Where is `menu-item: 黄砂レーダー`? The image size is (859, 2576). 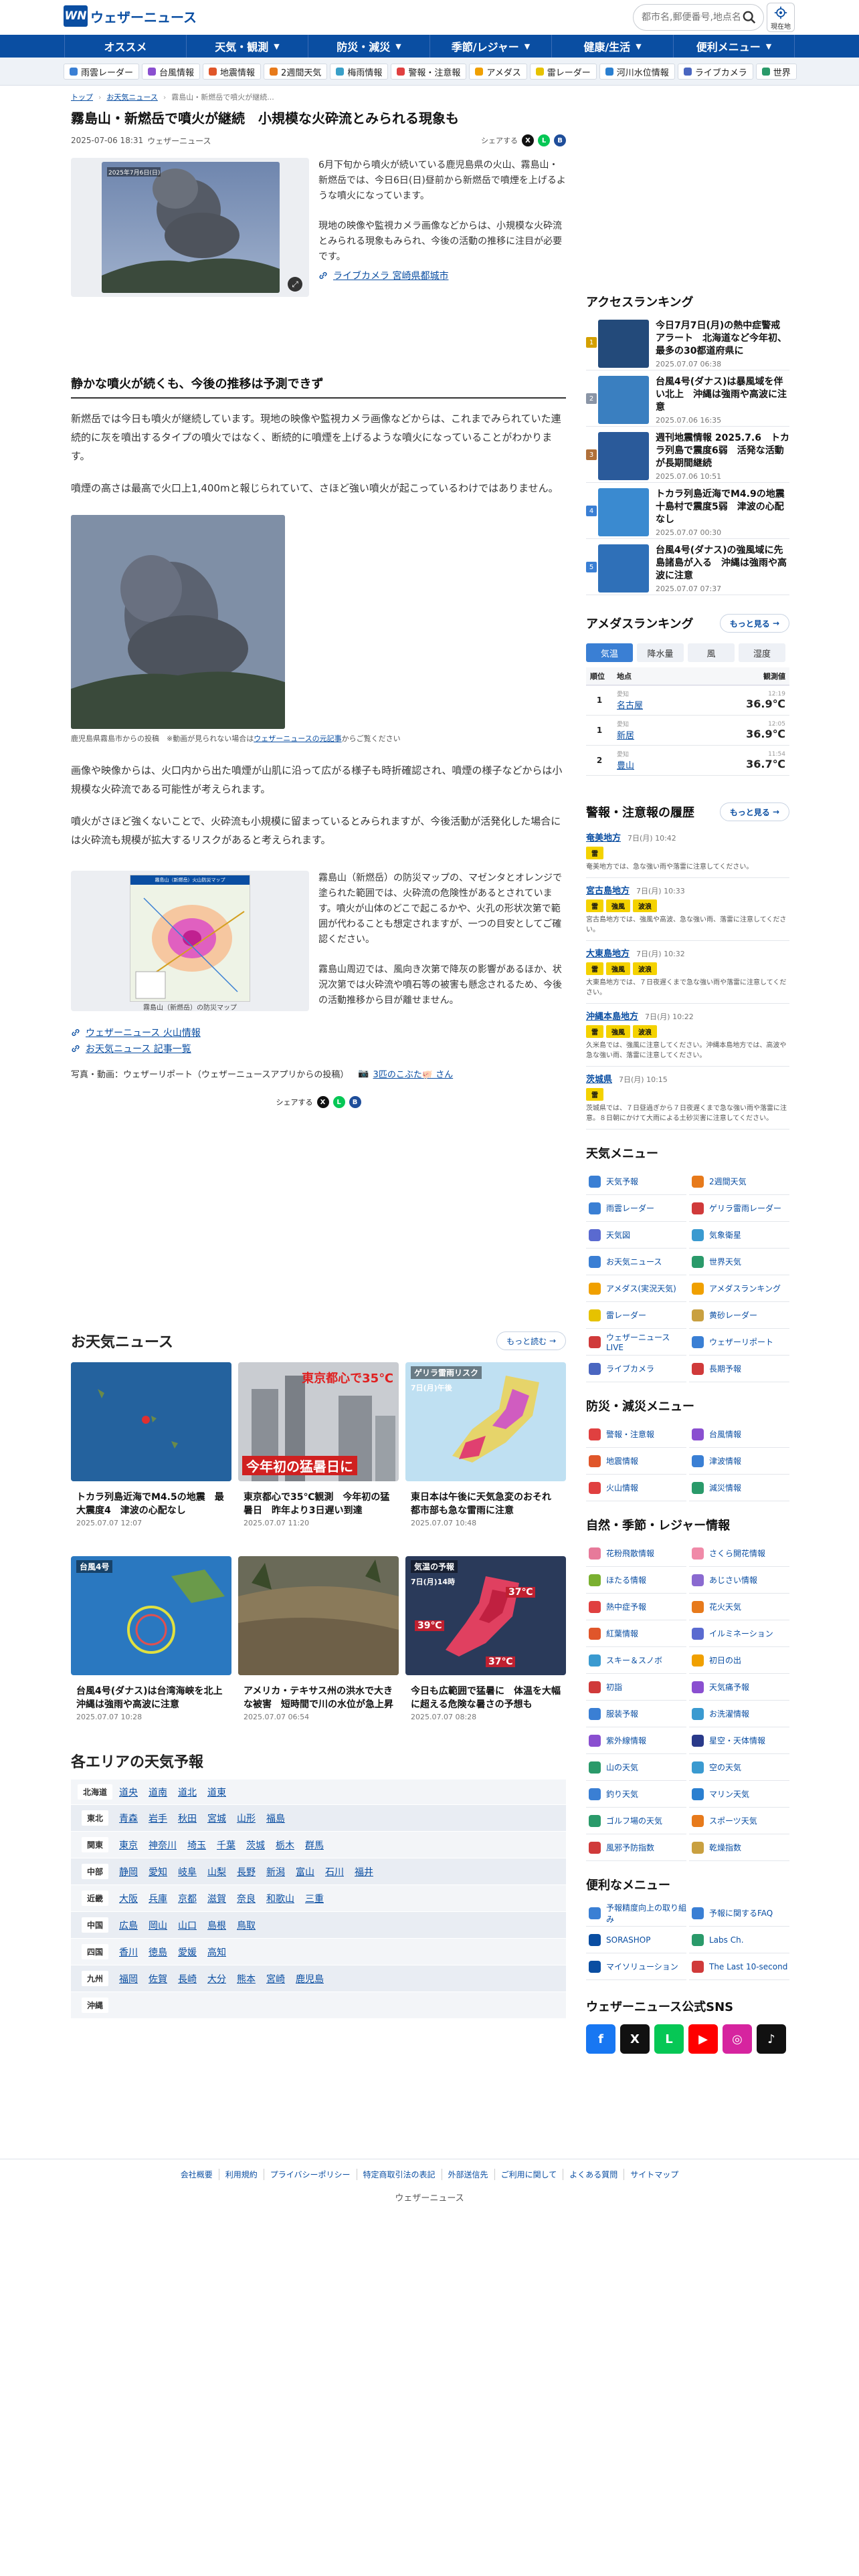
menu-item: 黄砂レーダー is located at coordinates (739, 1315).